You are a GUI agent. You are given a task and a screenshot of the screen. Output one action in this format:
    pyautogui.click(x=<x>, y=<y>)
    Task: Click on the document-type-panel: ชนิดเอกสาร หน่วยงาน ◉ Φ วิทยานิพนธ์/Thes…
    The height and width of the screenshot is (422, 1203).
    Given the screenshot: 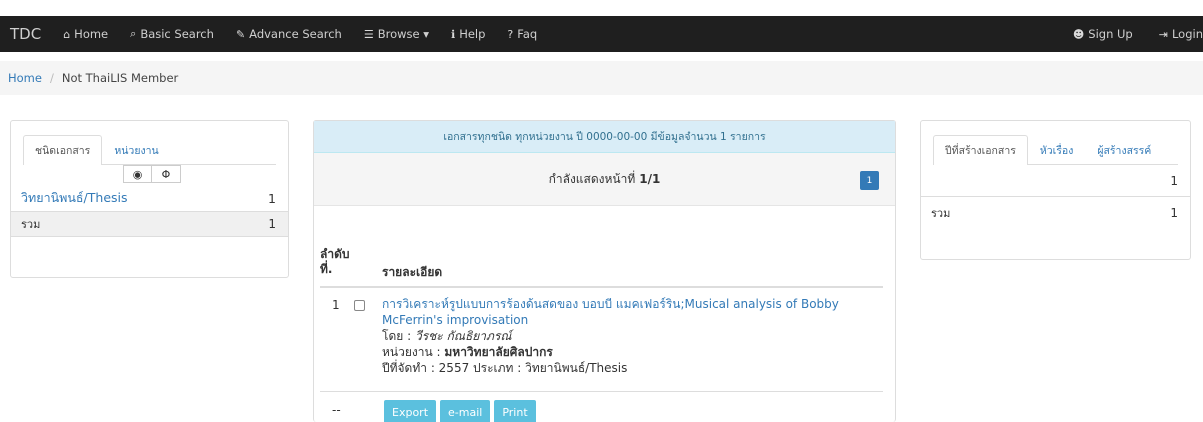 What is the action you would take?
    pyautogui.click(x=149, y=199)
    